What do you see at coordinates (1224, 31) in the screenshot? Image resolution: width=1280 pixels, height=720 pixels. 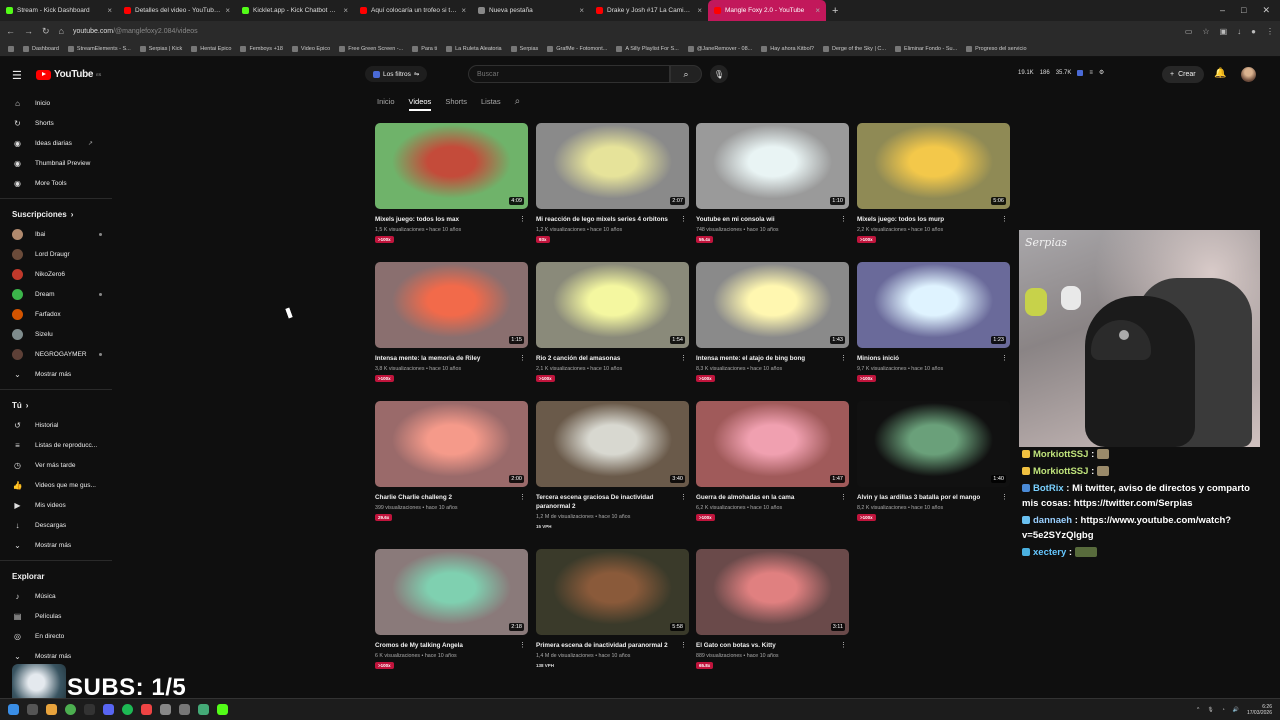 I see `extensions-icon: ▣` at bounding box center [1224, 31].